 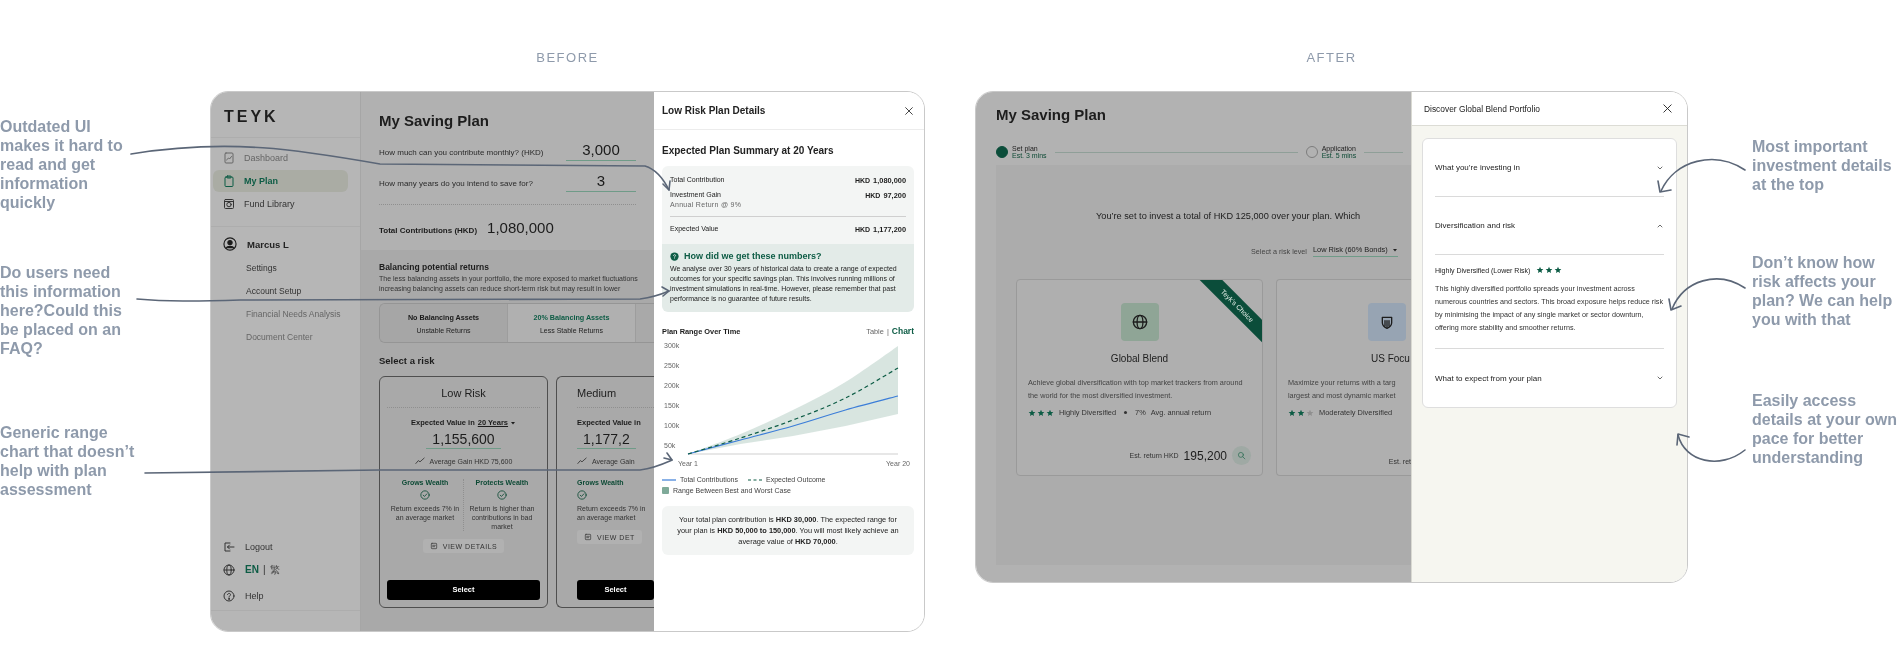 I want to click on nav-item: My Plan, so click(x=280, y=181).